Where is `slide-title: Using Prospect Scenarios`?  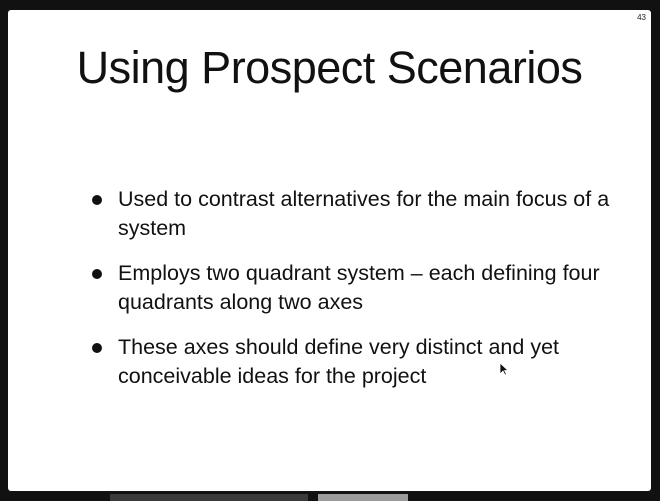
slide-title: Using Prospect Scenarios is located at coordinates (329, 67).